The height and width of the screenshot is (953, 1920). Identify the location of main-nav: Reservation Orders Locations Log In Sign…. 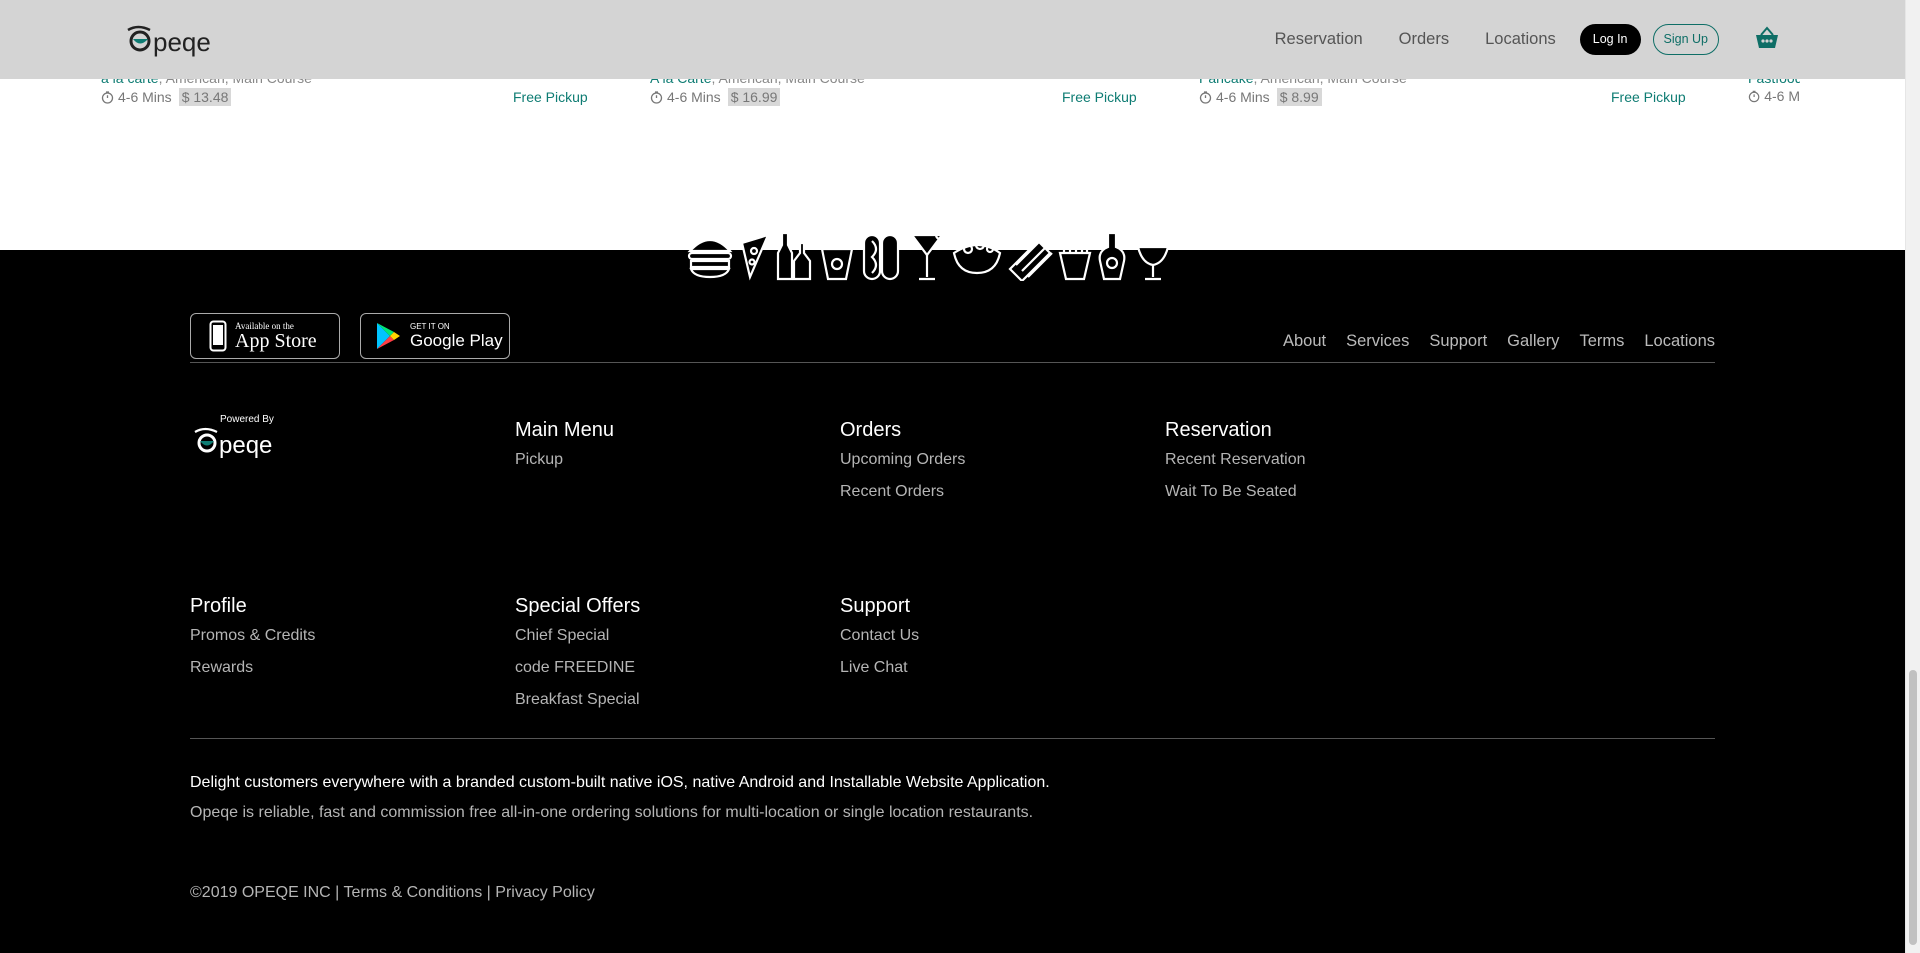
(1530, 39).